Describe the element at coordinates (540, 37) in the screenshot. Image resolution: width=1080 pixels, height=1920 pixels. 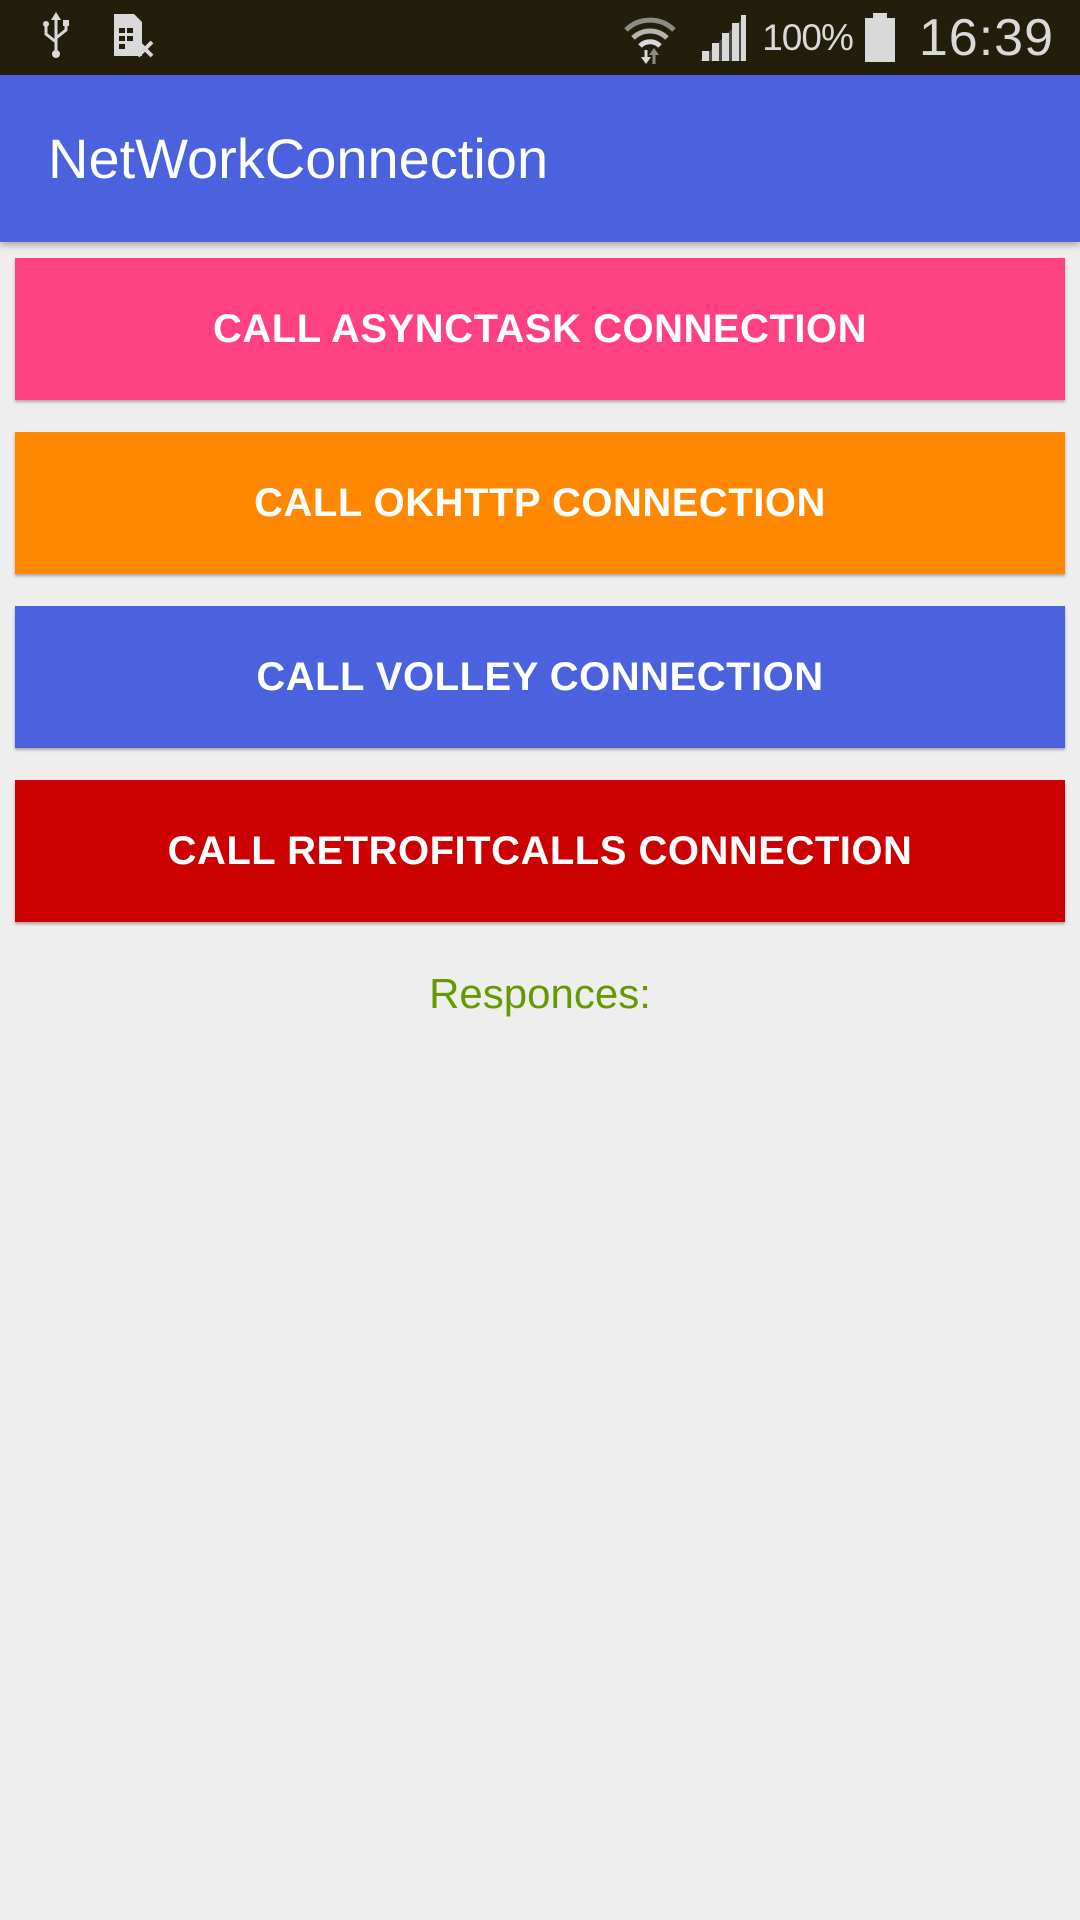
I see `status-bar: 100% 16:39` at that location.